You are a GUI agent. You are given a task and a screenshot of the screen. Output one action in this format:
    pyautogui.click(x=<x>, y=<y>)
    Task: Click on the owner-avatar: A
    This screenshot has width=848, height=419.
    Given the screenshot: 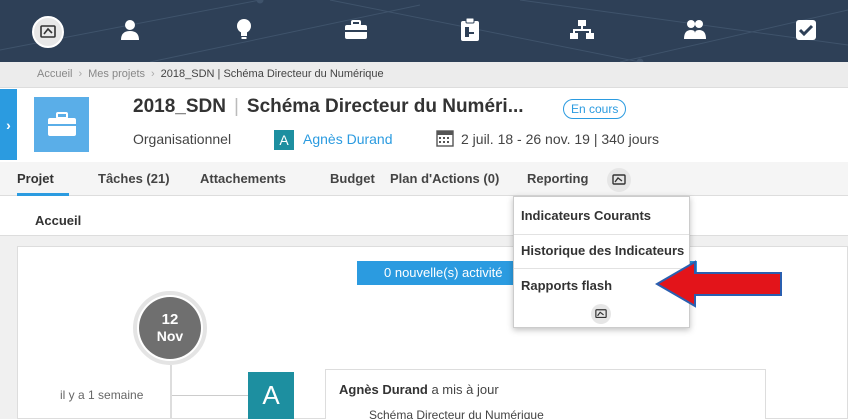 What is the action you would take?
    pyautogui.click(x=284, y=140)
    